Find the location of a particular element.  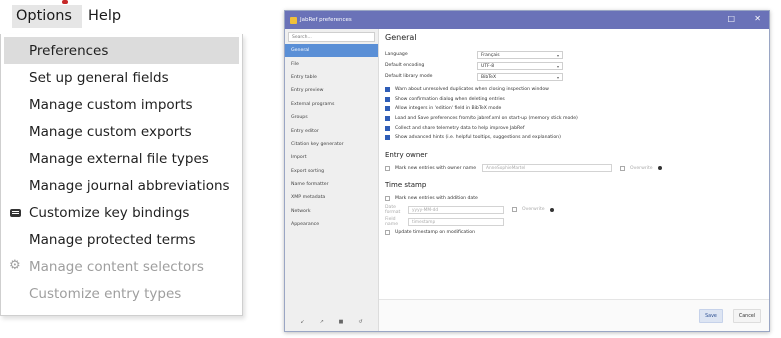

field-name-row: Field name timestamp is located at coordinates (575, 222).